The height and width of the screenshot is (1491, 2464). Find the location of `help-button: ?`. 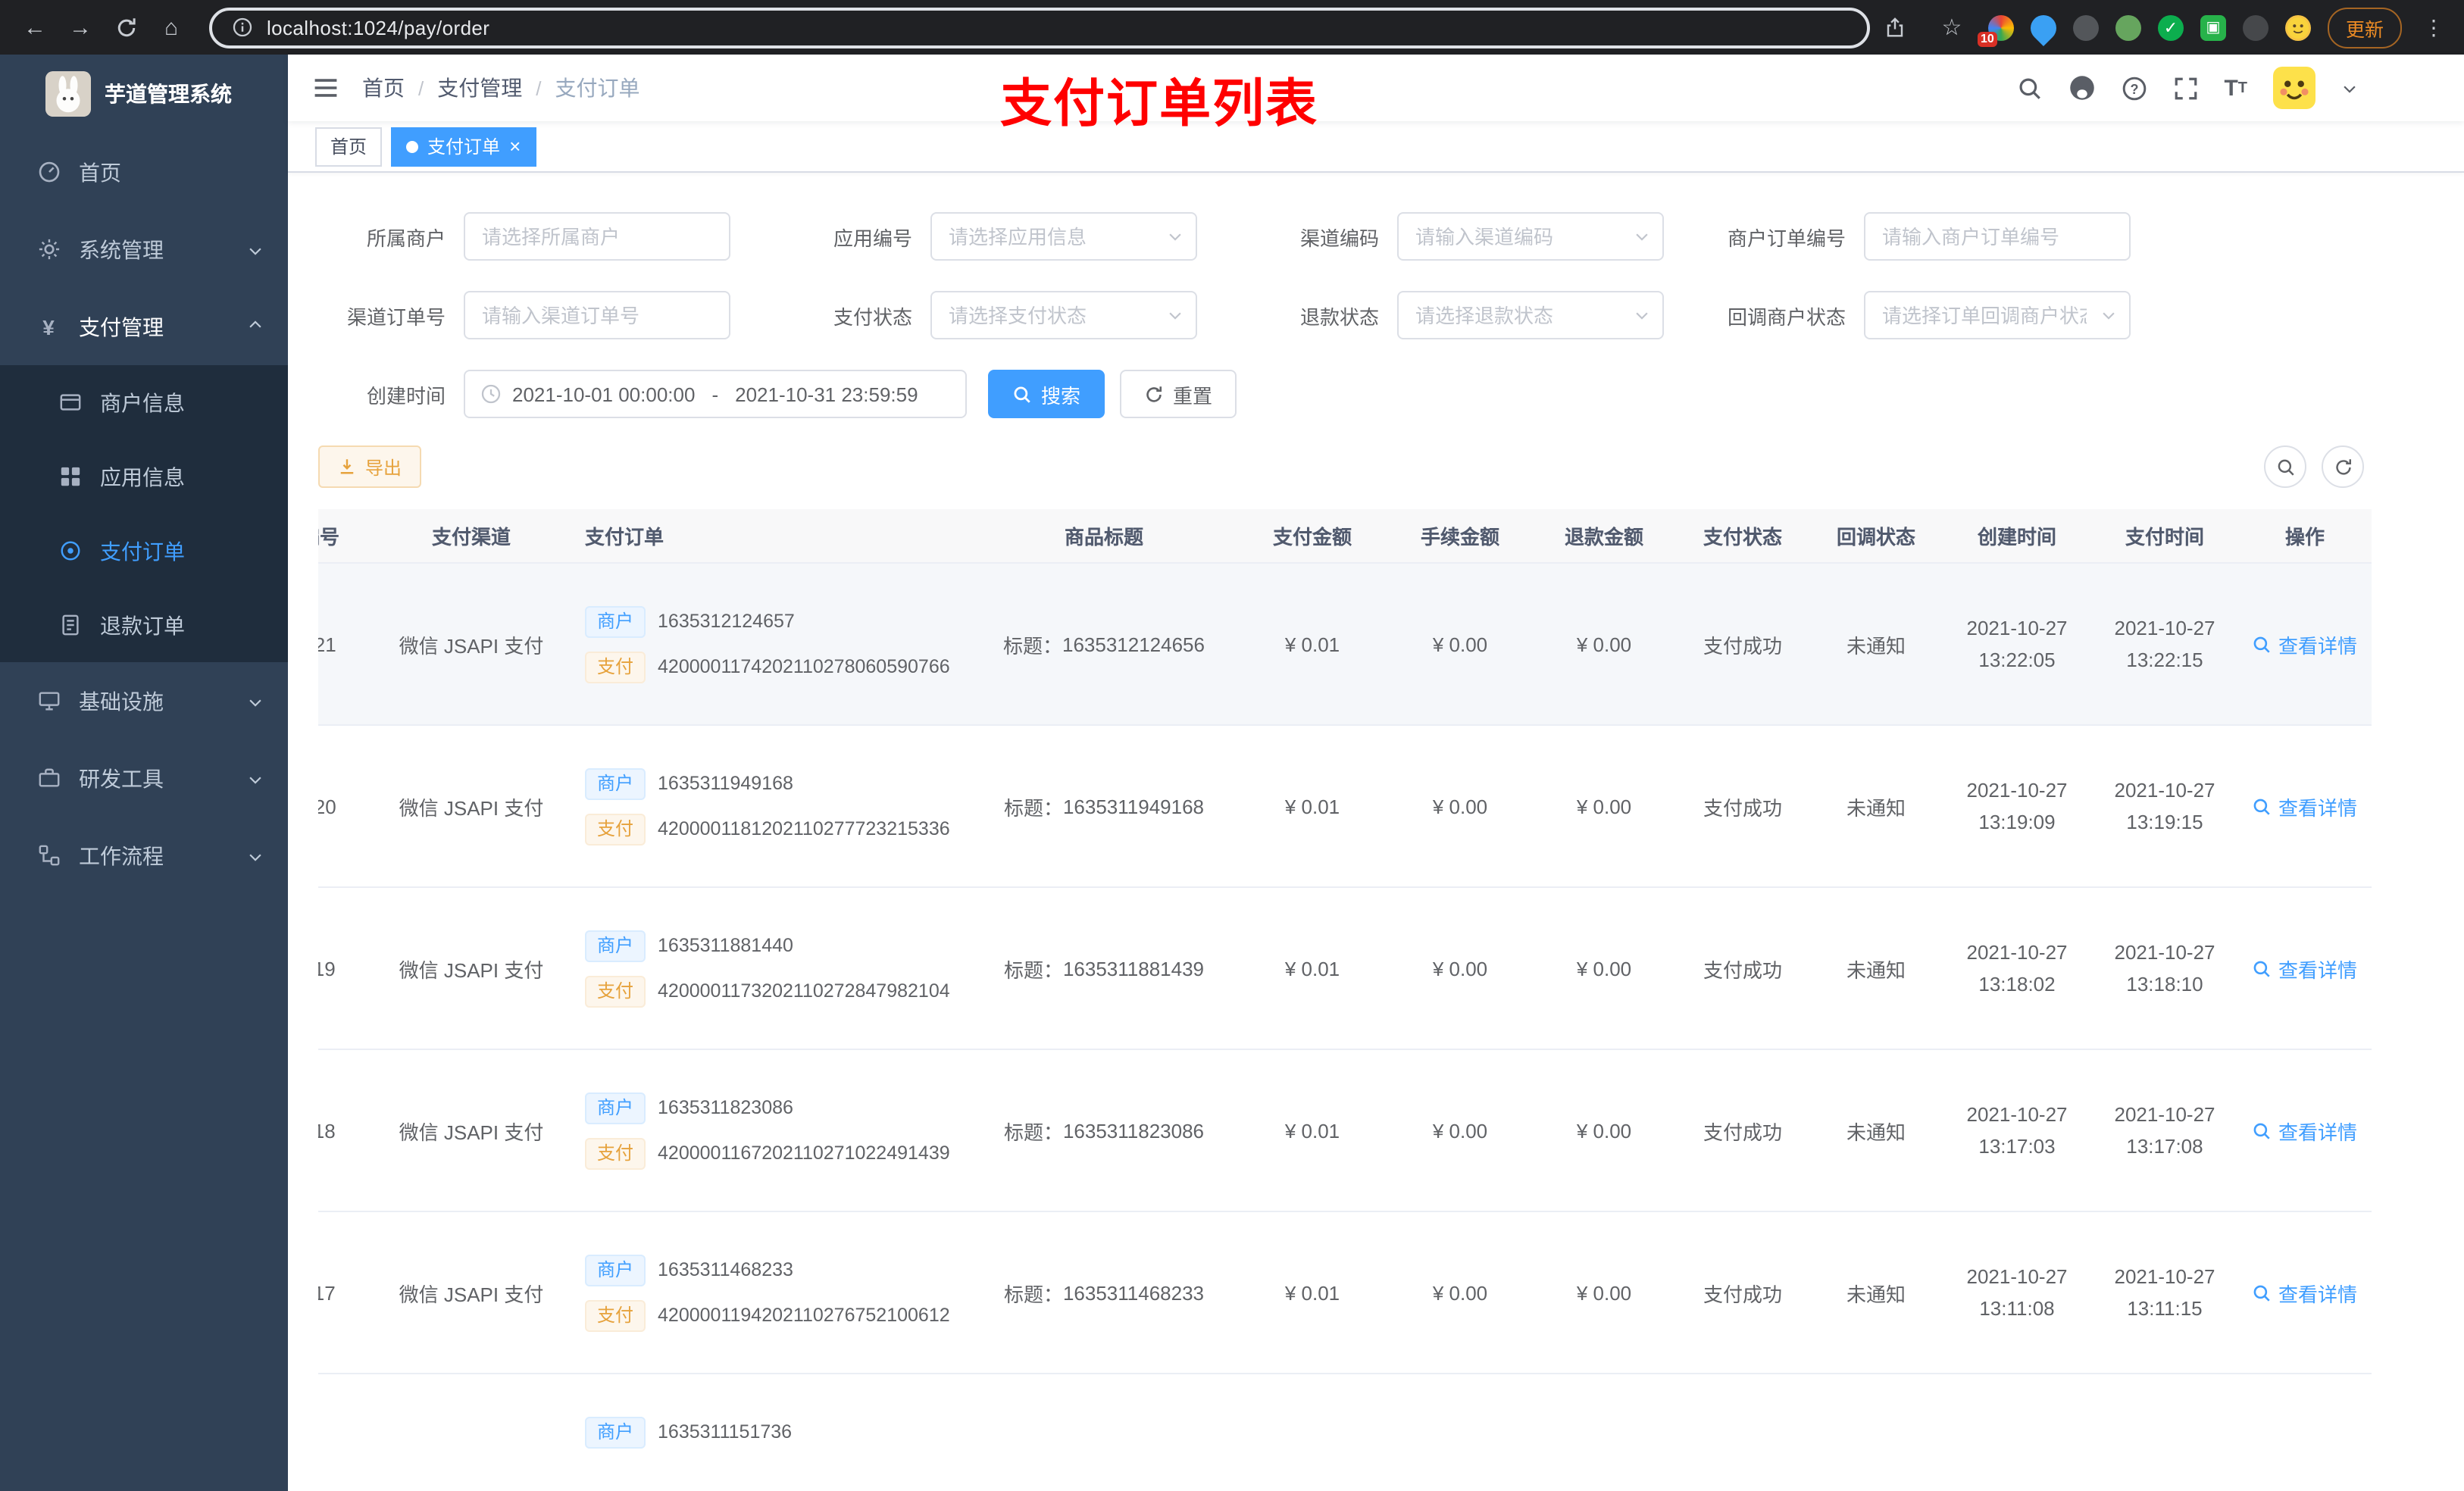

help-button: ? is located at coordinates (2134, 88).